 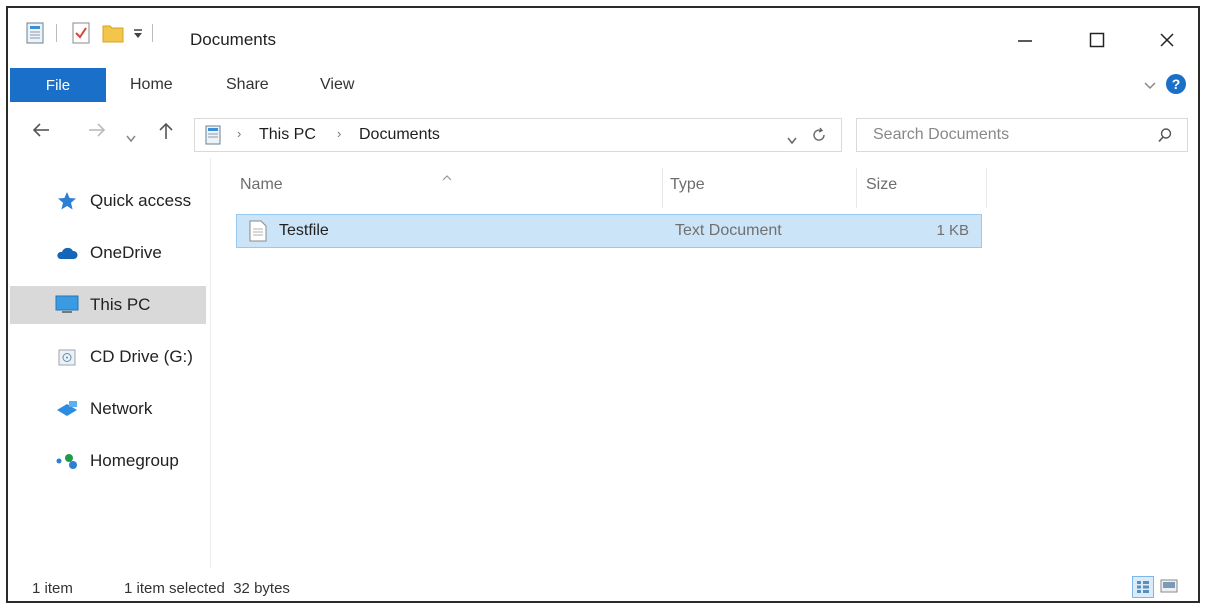 I want to click on close-icon, so click(x=1167, y=40).